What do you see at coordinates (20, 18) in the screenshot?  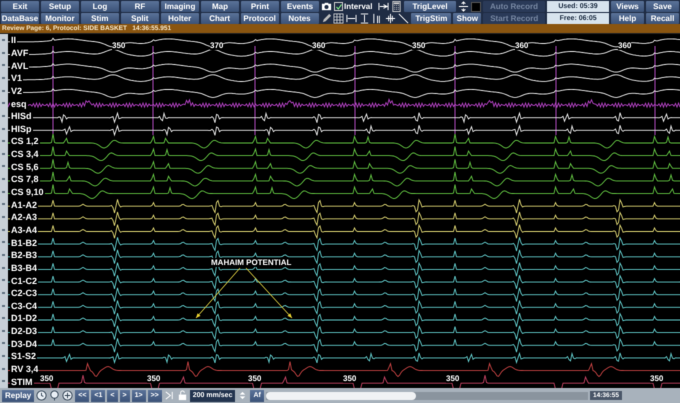 I see `toolbar-button: DataBase` at bounding box center [20, 18].